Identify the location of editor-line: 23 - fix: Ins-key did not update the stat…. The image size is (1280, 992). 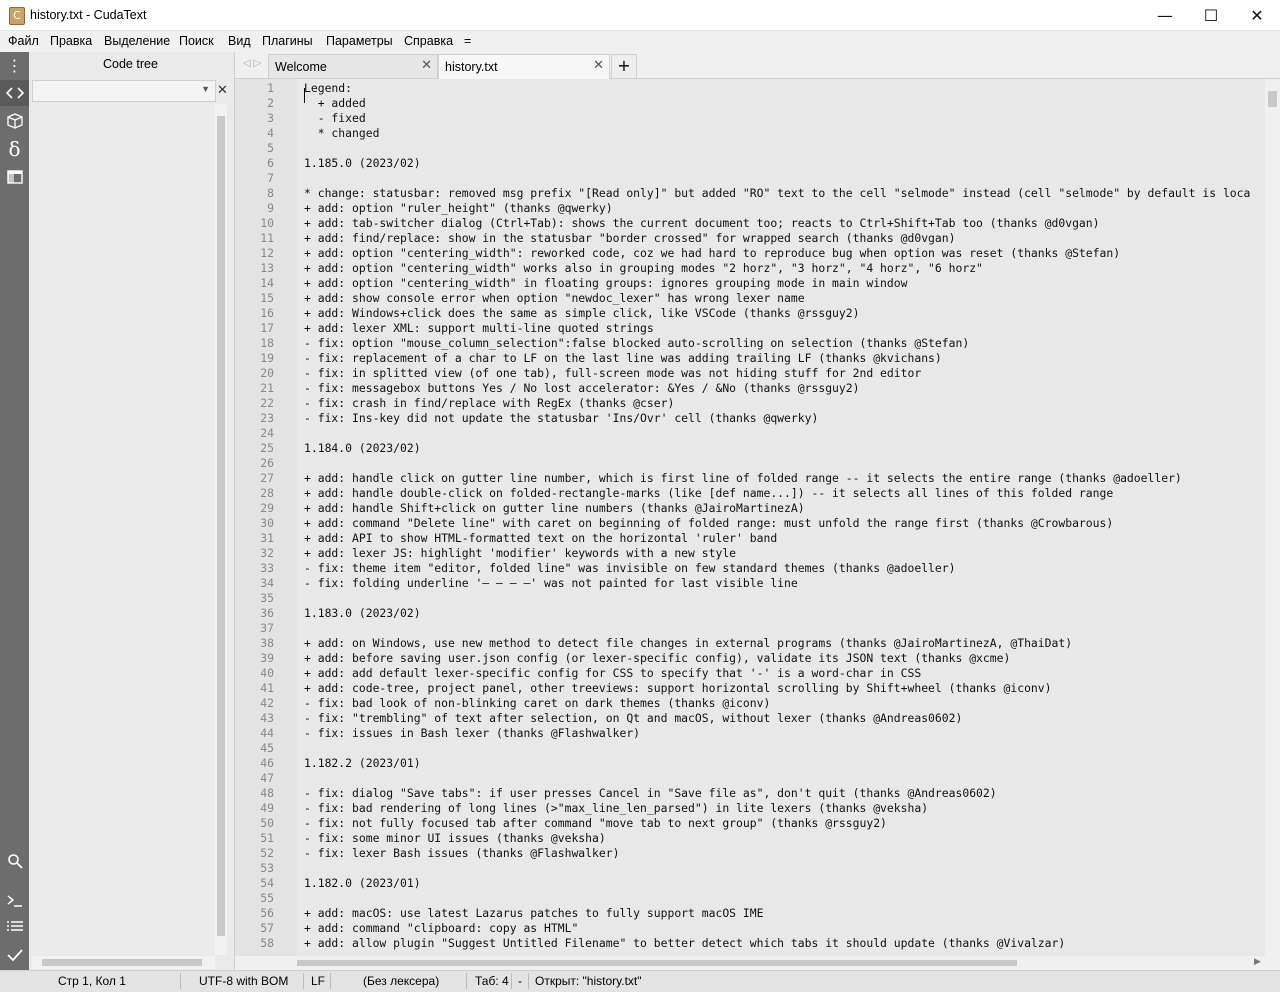
(750, 418).